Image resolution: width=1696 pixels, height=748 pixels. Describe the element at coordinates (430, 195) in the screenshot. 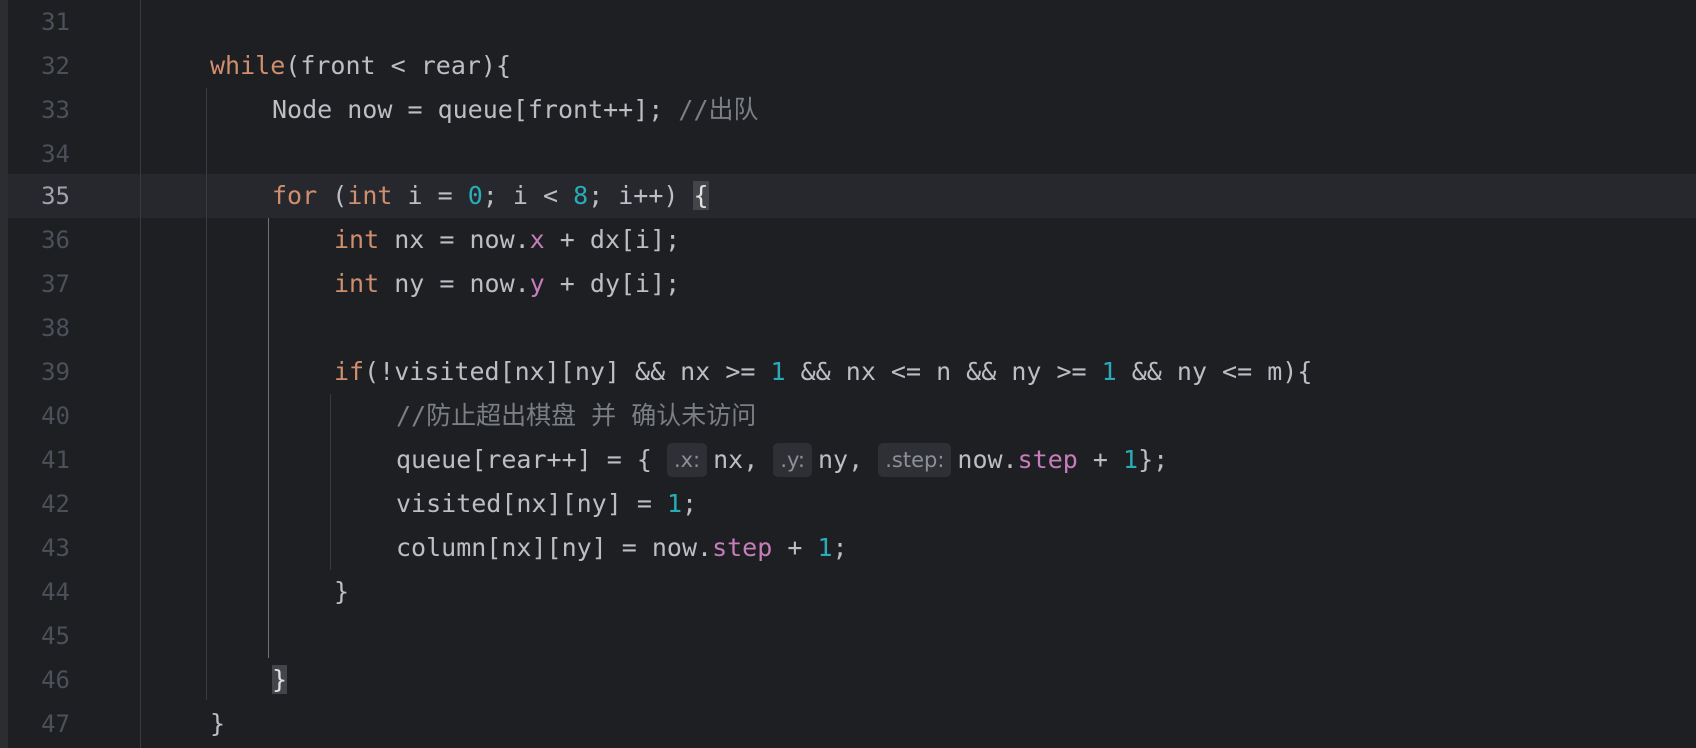

I see `code-token: i =` at that location.